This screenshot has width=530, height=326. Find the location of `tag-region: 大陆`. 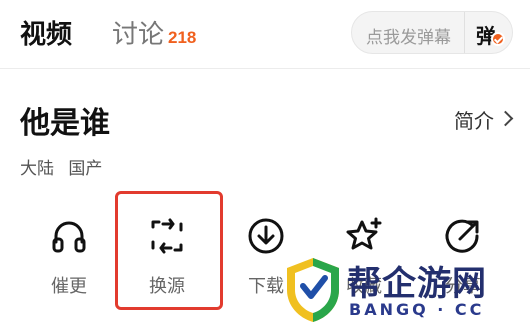

tag-region: 大陆 is located at coordinates (37, 169).